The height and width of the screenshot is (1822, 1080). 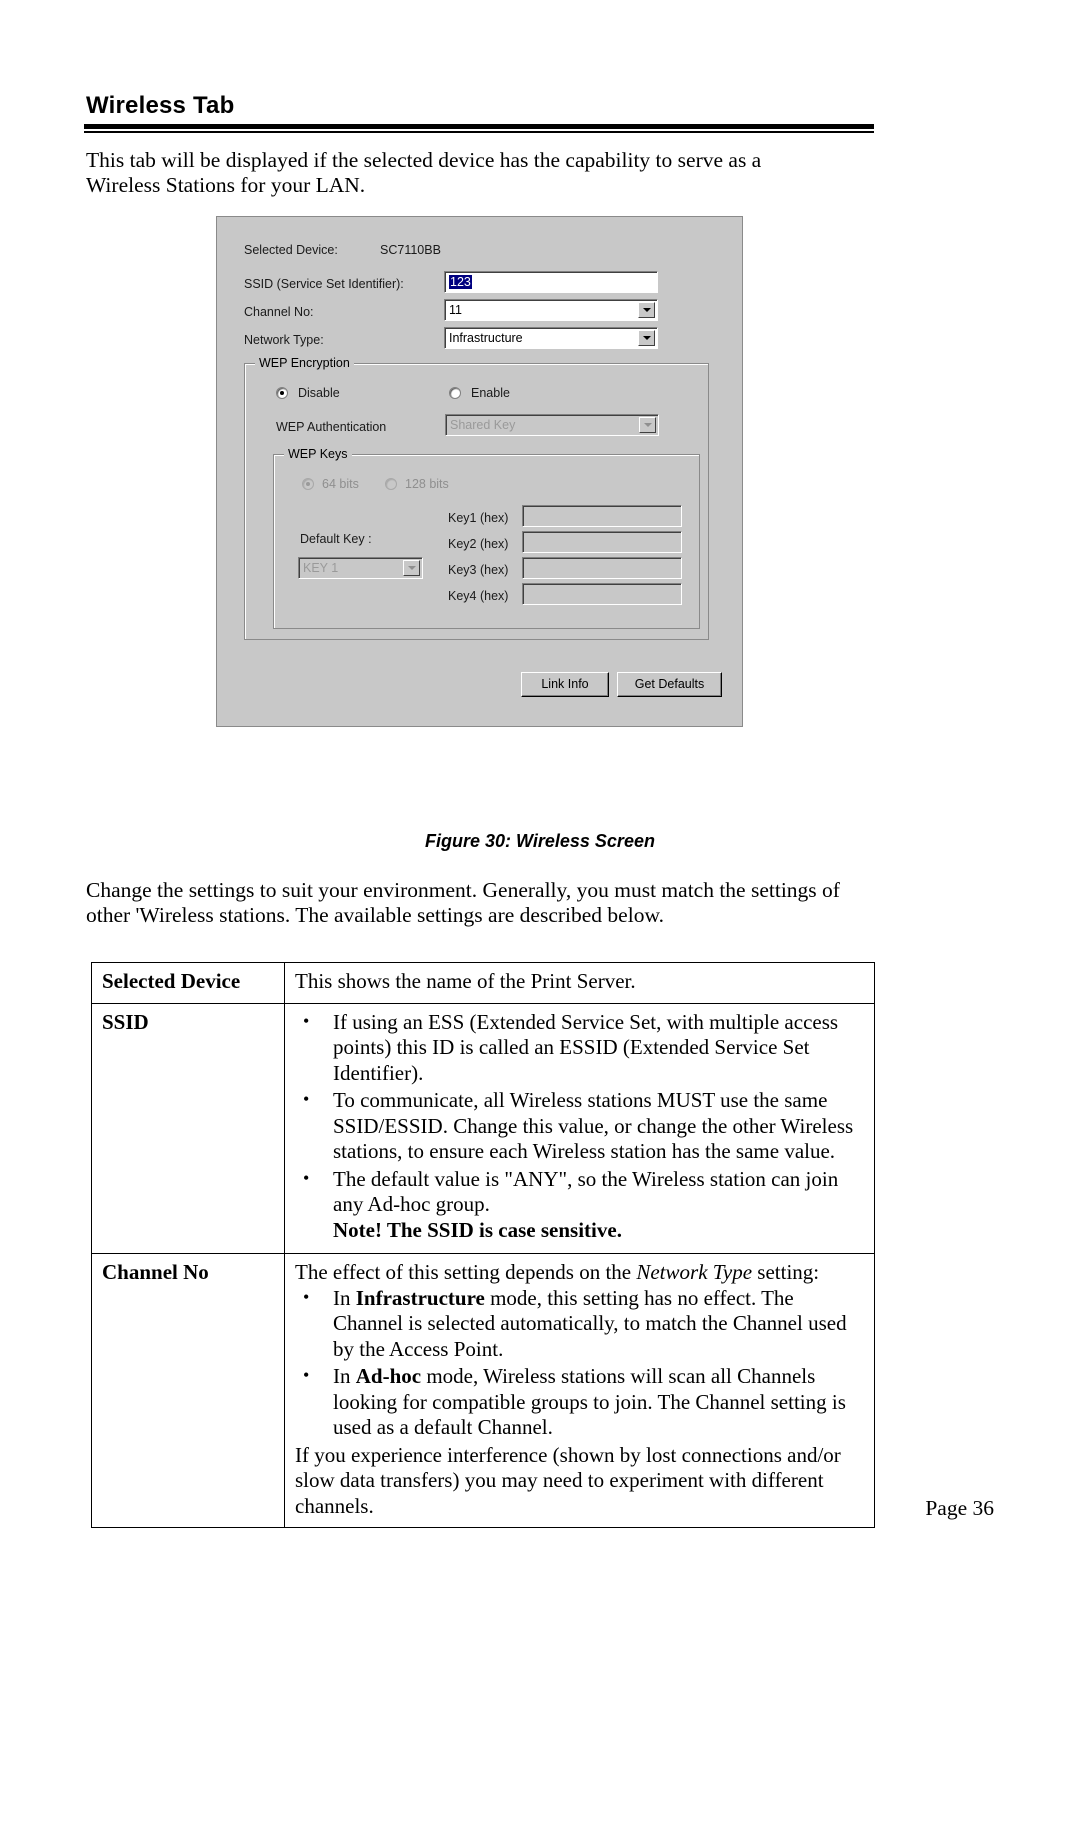 What do you see at coordinates (324, 284) in the screenshot?
I see `ssid-label: SSID (Service Set Identifier):` at bounding box center [324, 284].